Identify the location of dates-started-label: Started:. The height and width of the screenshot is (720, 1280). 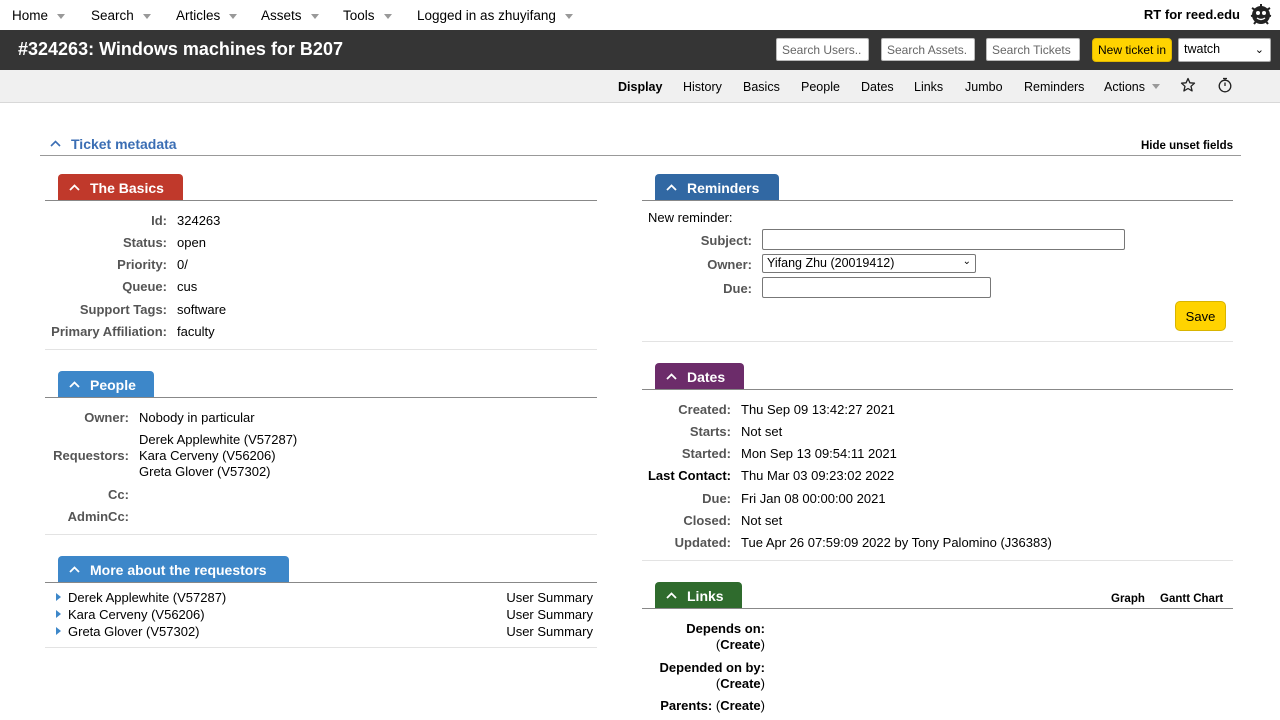
(706, 453).